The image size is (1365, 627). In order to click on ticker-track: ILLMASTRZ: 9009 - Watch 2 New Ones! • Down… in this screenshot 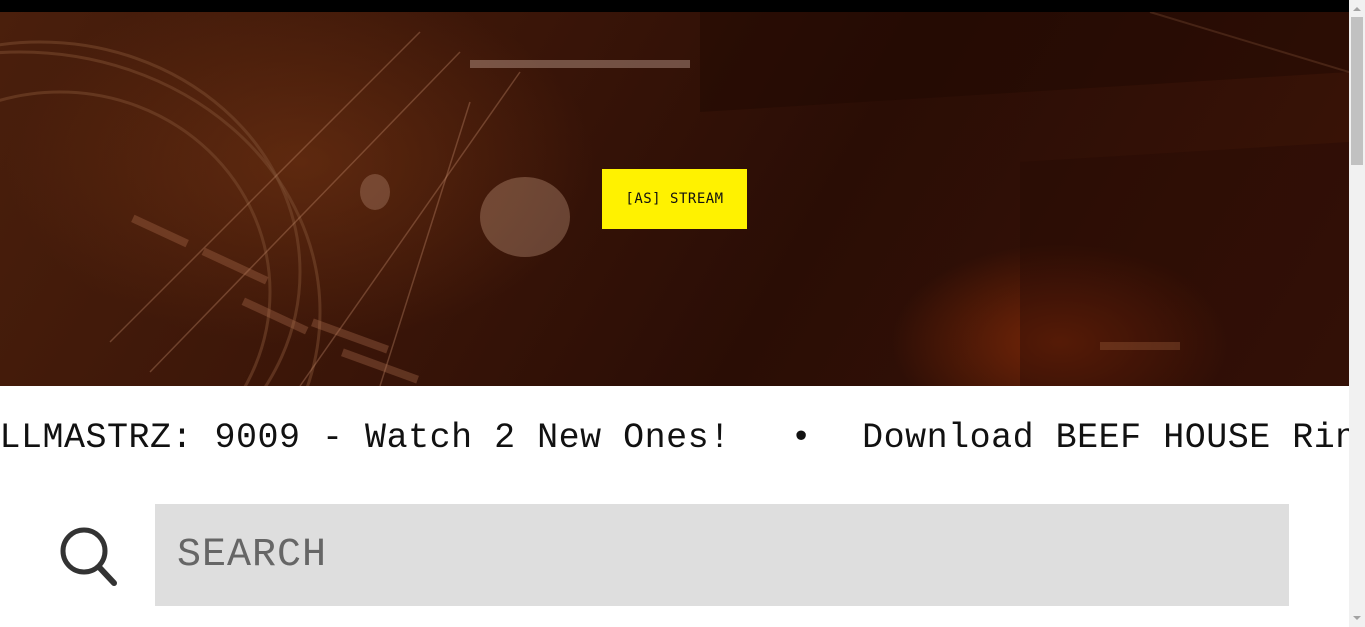, I will do `click(674, 438)`.